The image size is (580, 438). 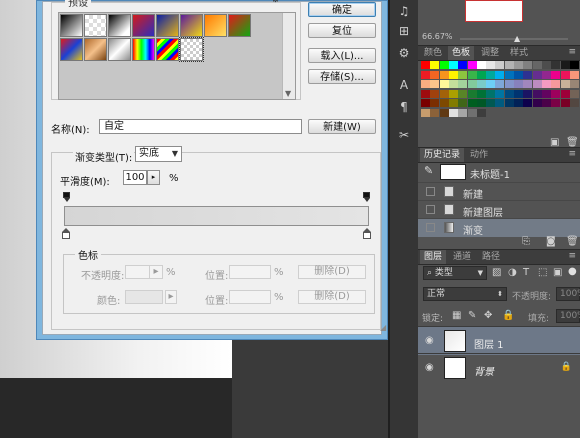 I want to click on gradient-bar, so click(x=216, y=216).